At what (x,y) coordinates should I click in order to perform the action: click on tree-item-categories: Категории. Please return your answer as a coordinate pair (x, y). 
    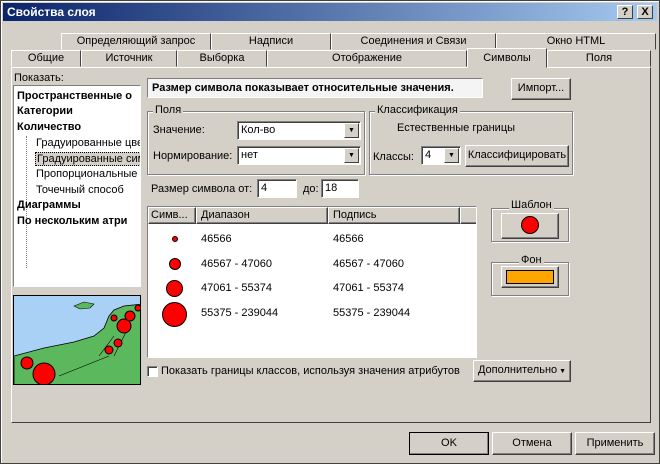
    Looking at the image, I should click on (45, 111).